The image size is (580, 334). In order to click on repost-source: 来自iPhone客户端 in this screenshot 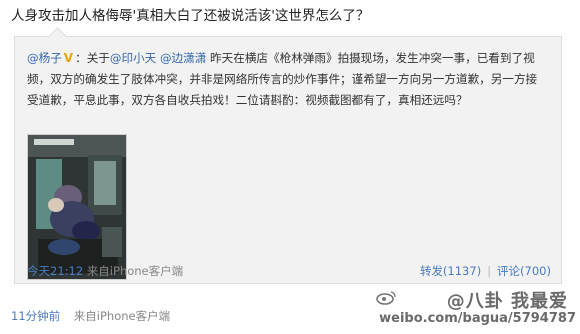, I will do `click(135, 271)`.